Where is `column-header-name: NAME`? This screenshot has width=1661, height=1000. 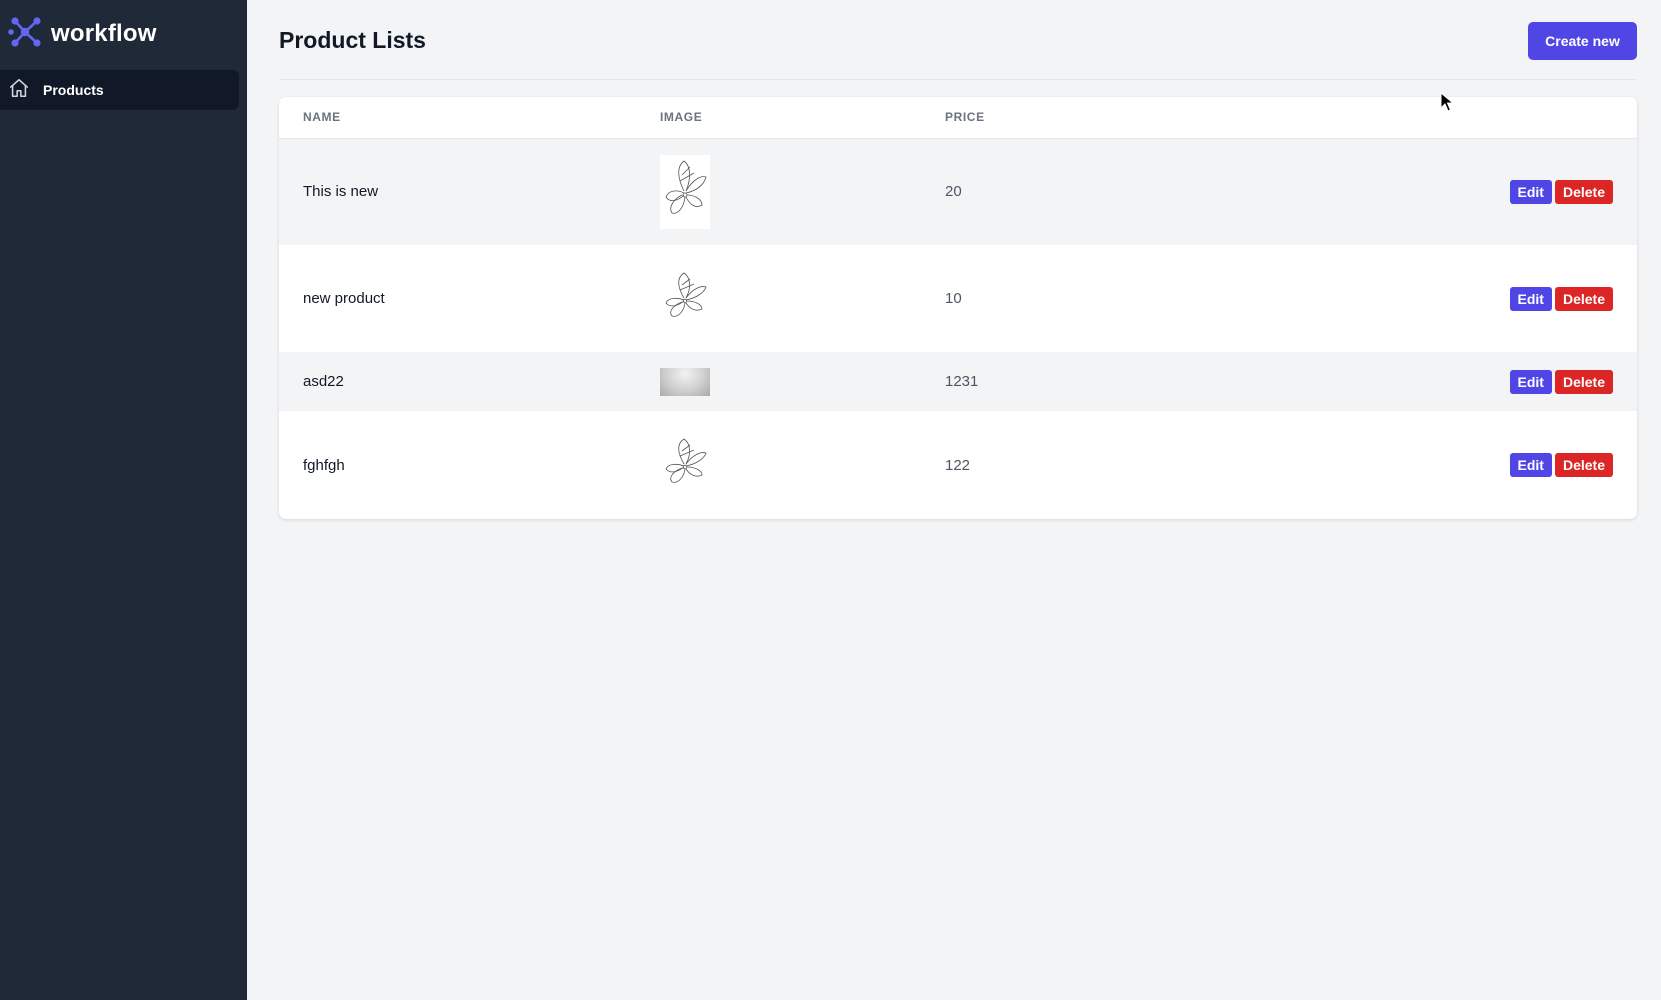 column-header-name: NAME is located at coordinates (322, 117).